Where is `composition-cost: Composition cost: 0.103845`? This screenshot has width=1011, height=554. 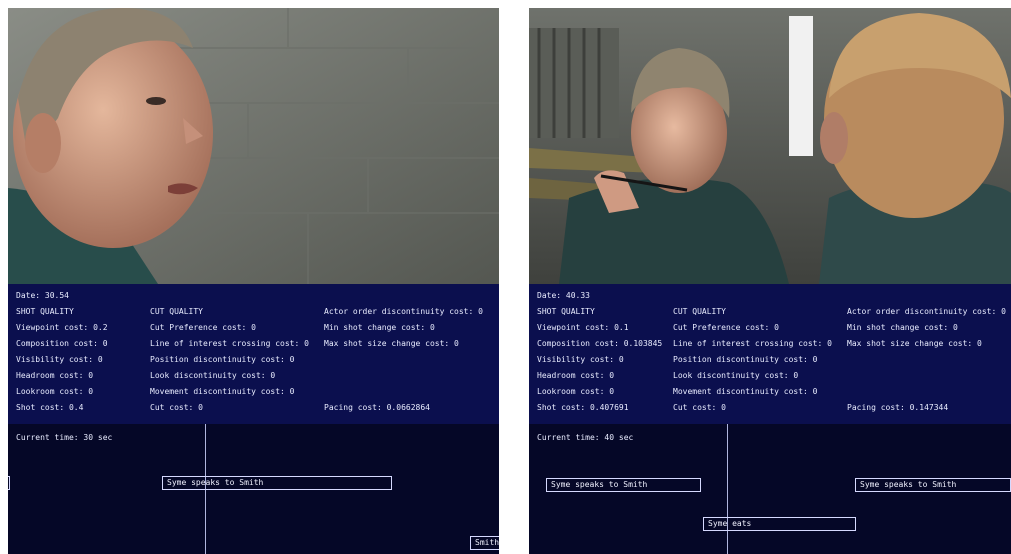
composition-cost: Composition cost: 0.103845 is located at coordinates (600, 343).